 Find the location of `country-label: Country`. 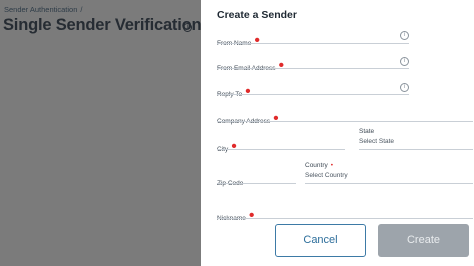

country-label: Country is located at coordinates (316, 165).